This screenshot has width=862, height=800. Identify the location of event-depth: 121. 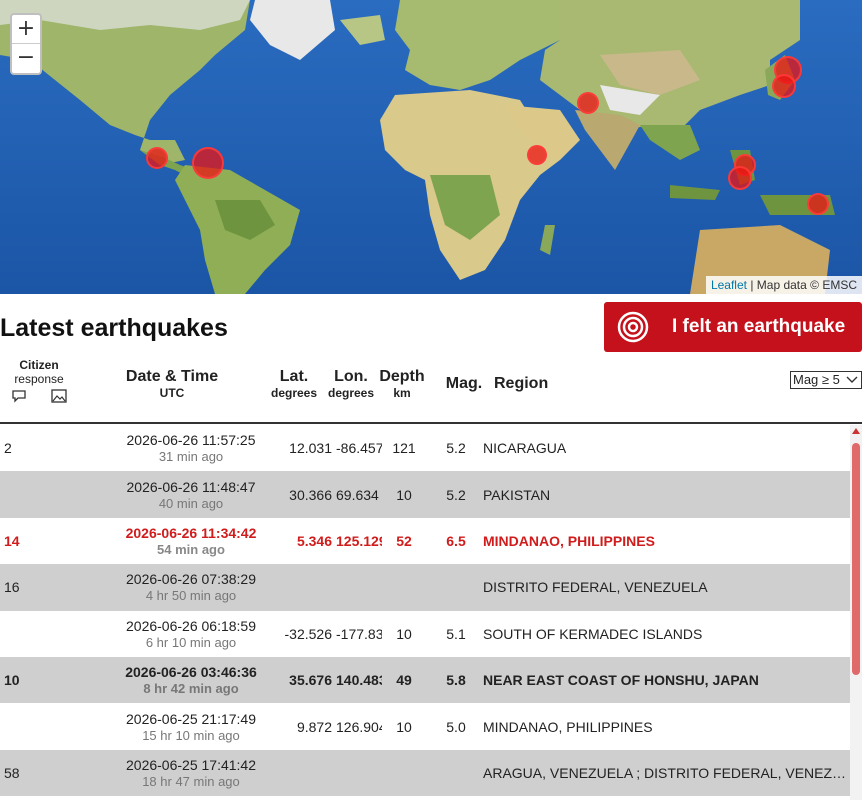
(404, 448).